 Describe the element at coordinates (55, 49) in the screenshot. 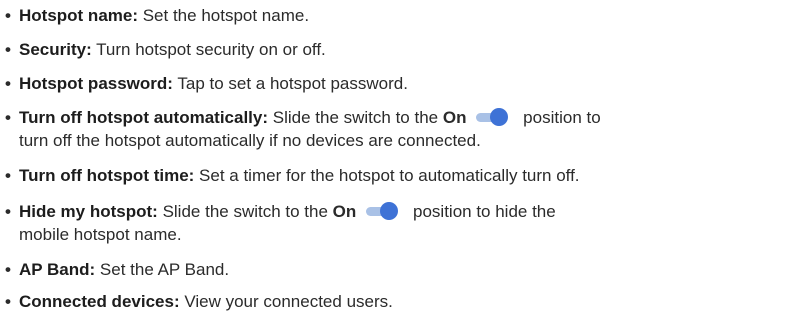

I see `item-term: Security:` at that location.